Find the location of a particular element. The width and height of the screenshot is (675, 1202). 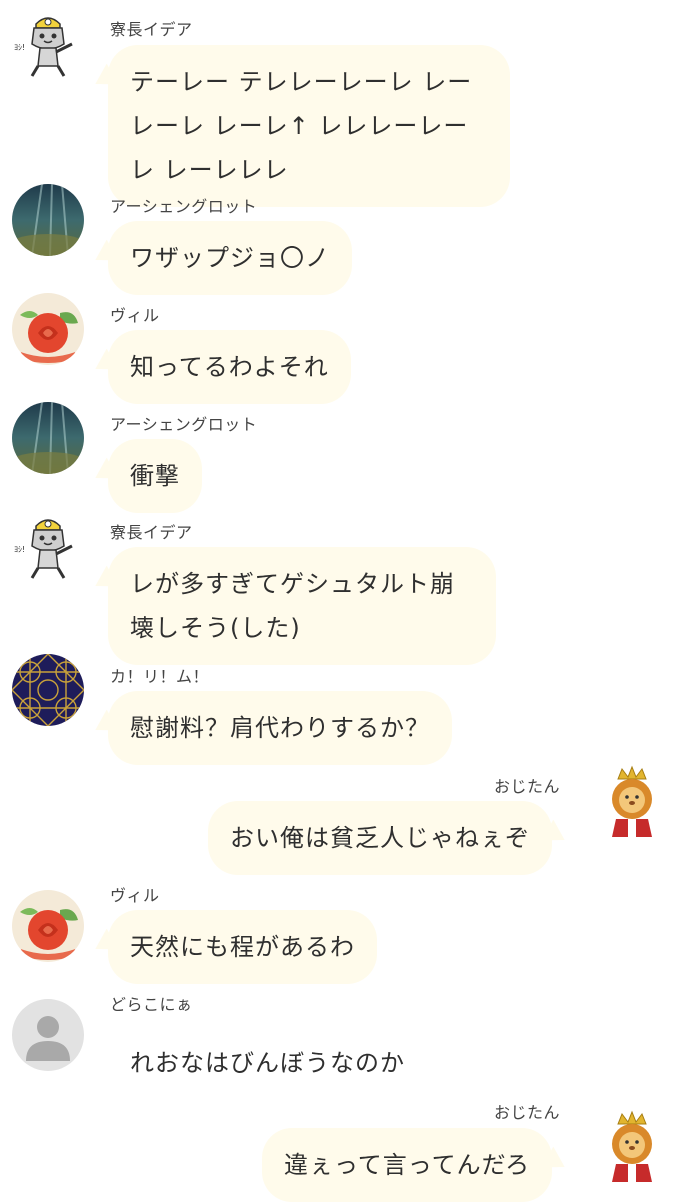

message-bubble: テーレー テレレーレーレ レーレーレ レーレ↑ レレレーレーレ レーレレレ is located at coordinates (309, 126).